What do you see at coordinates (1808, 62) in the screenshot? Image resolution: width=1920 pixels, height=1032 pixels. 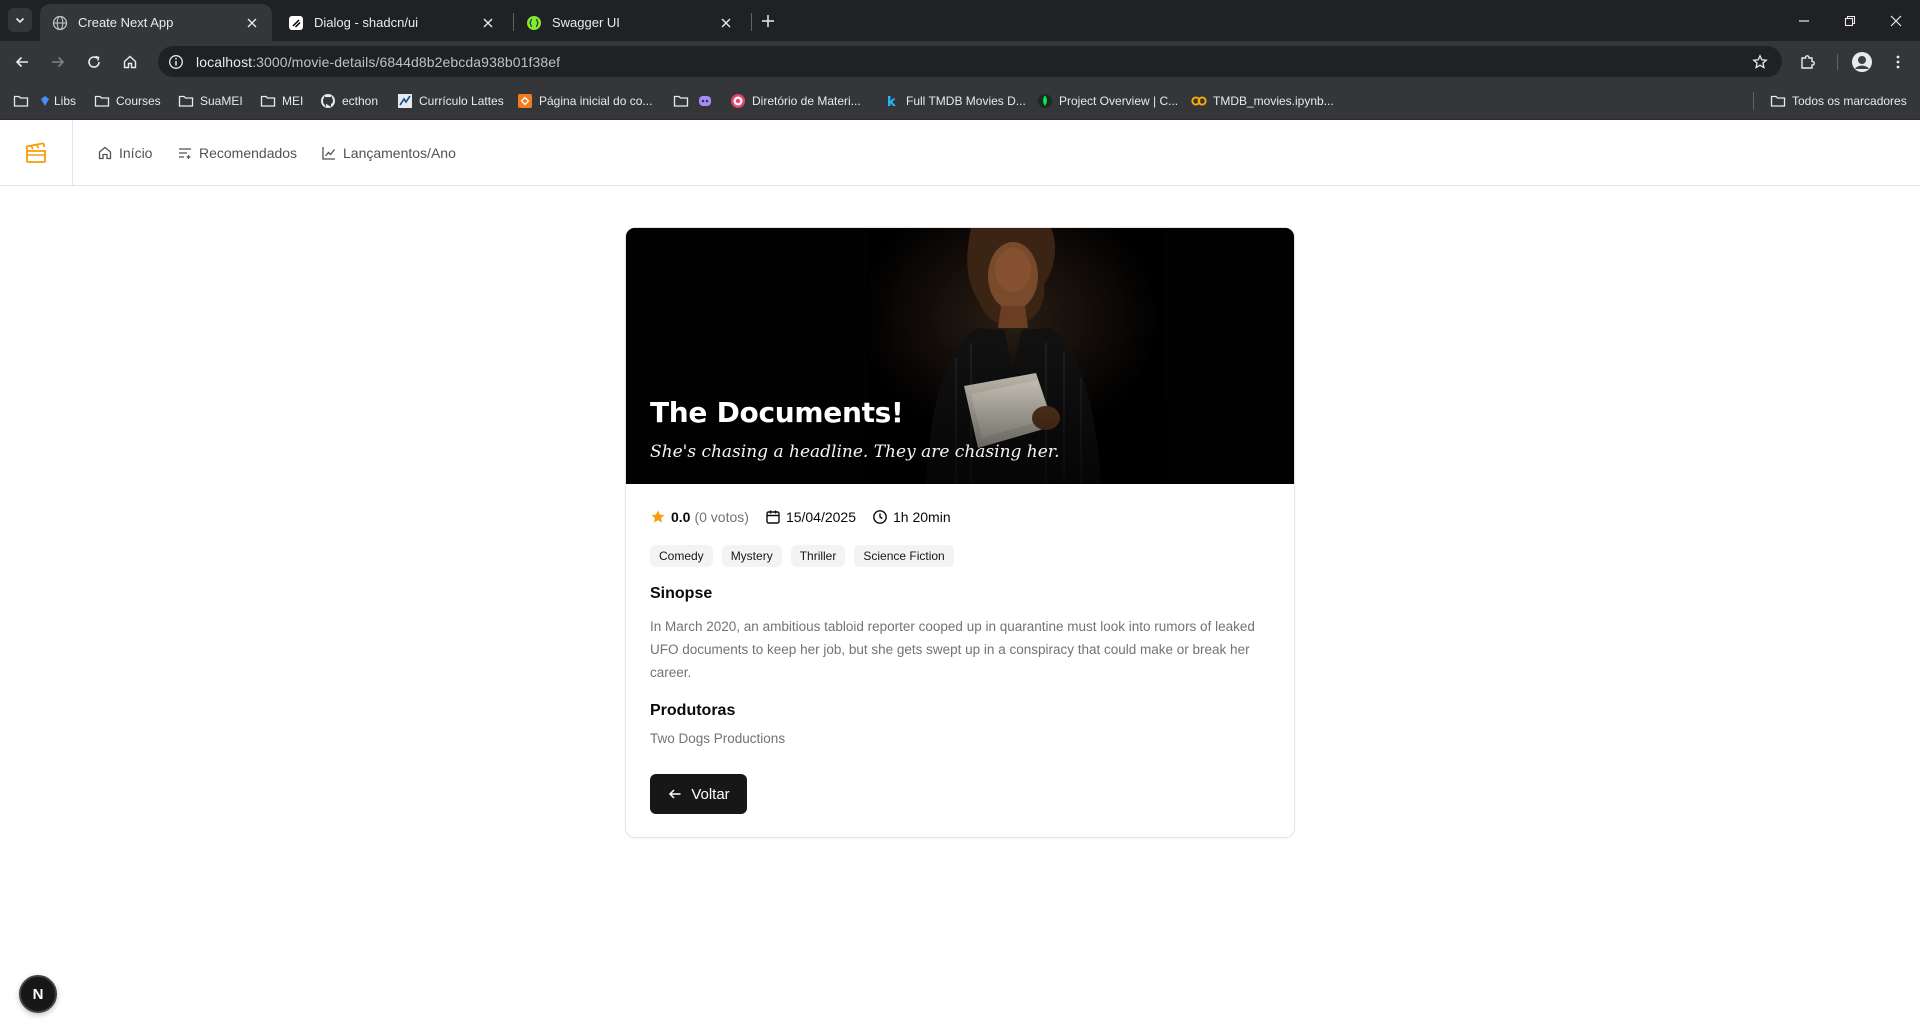 I see `extensions-button` at bounding box center [1808, 62].